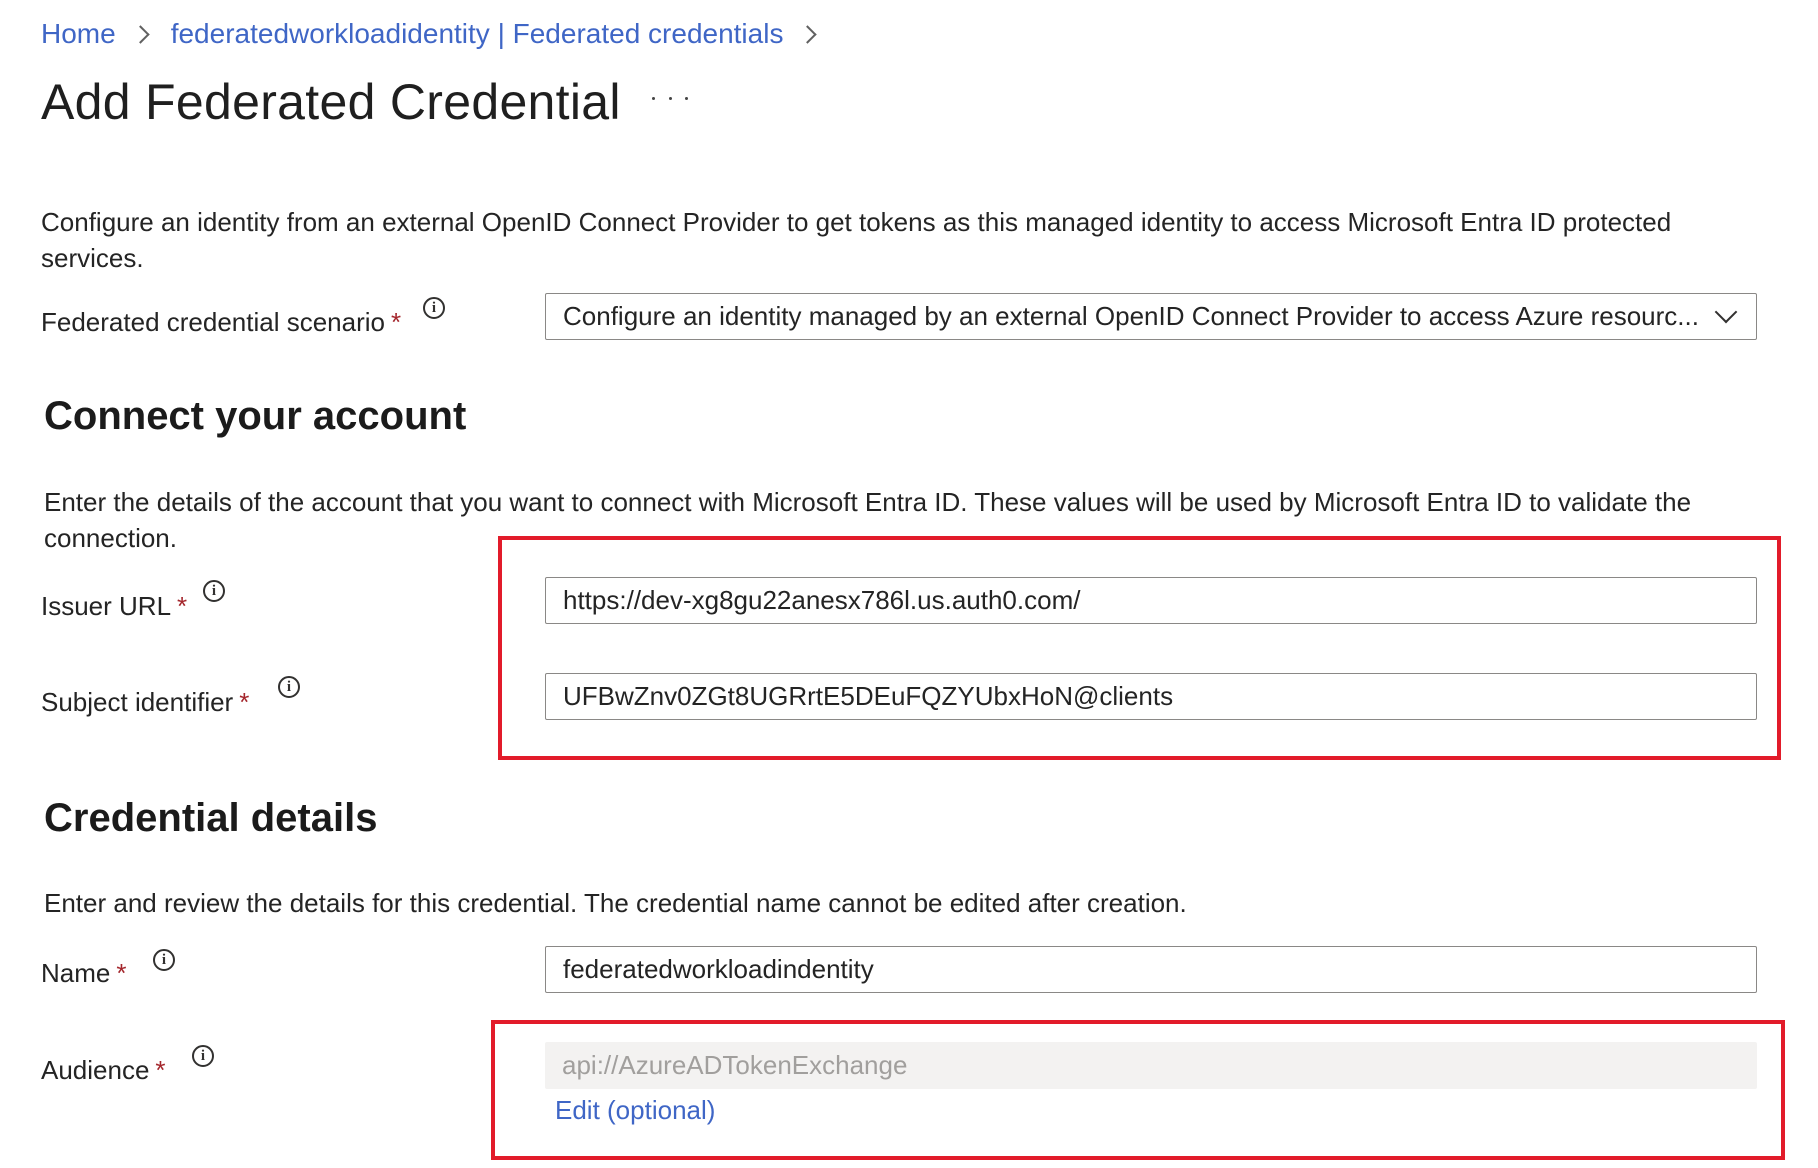 The width and height of the screenshot is (1818, 1168). What do you see at coordinates (95, 1070) in the screenshot?
I see `audience-label-text: Audience` at bounding box center [95, 1070].